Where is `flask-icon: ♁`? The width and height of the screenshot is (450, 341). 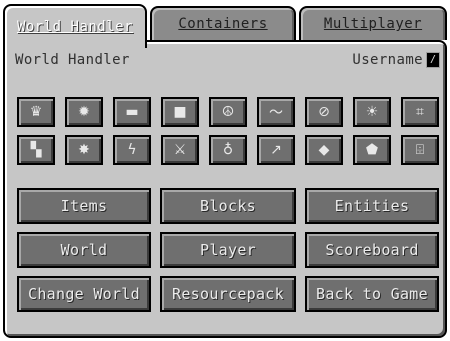
flask-icon: ♁ is located at coordinates (228, 150).